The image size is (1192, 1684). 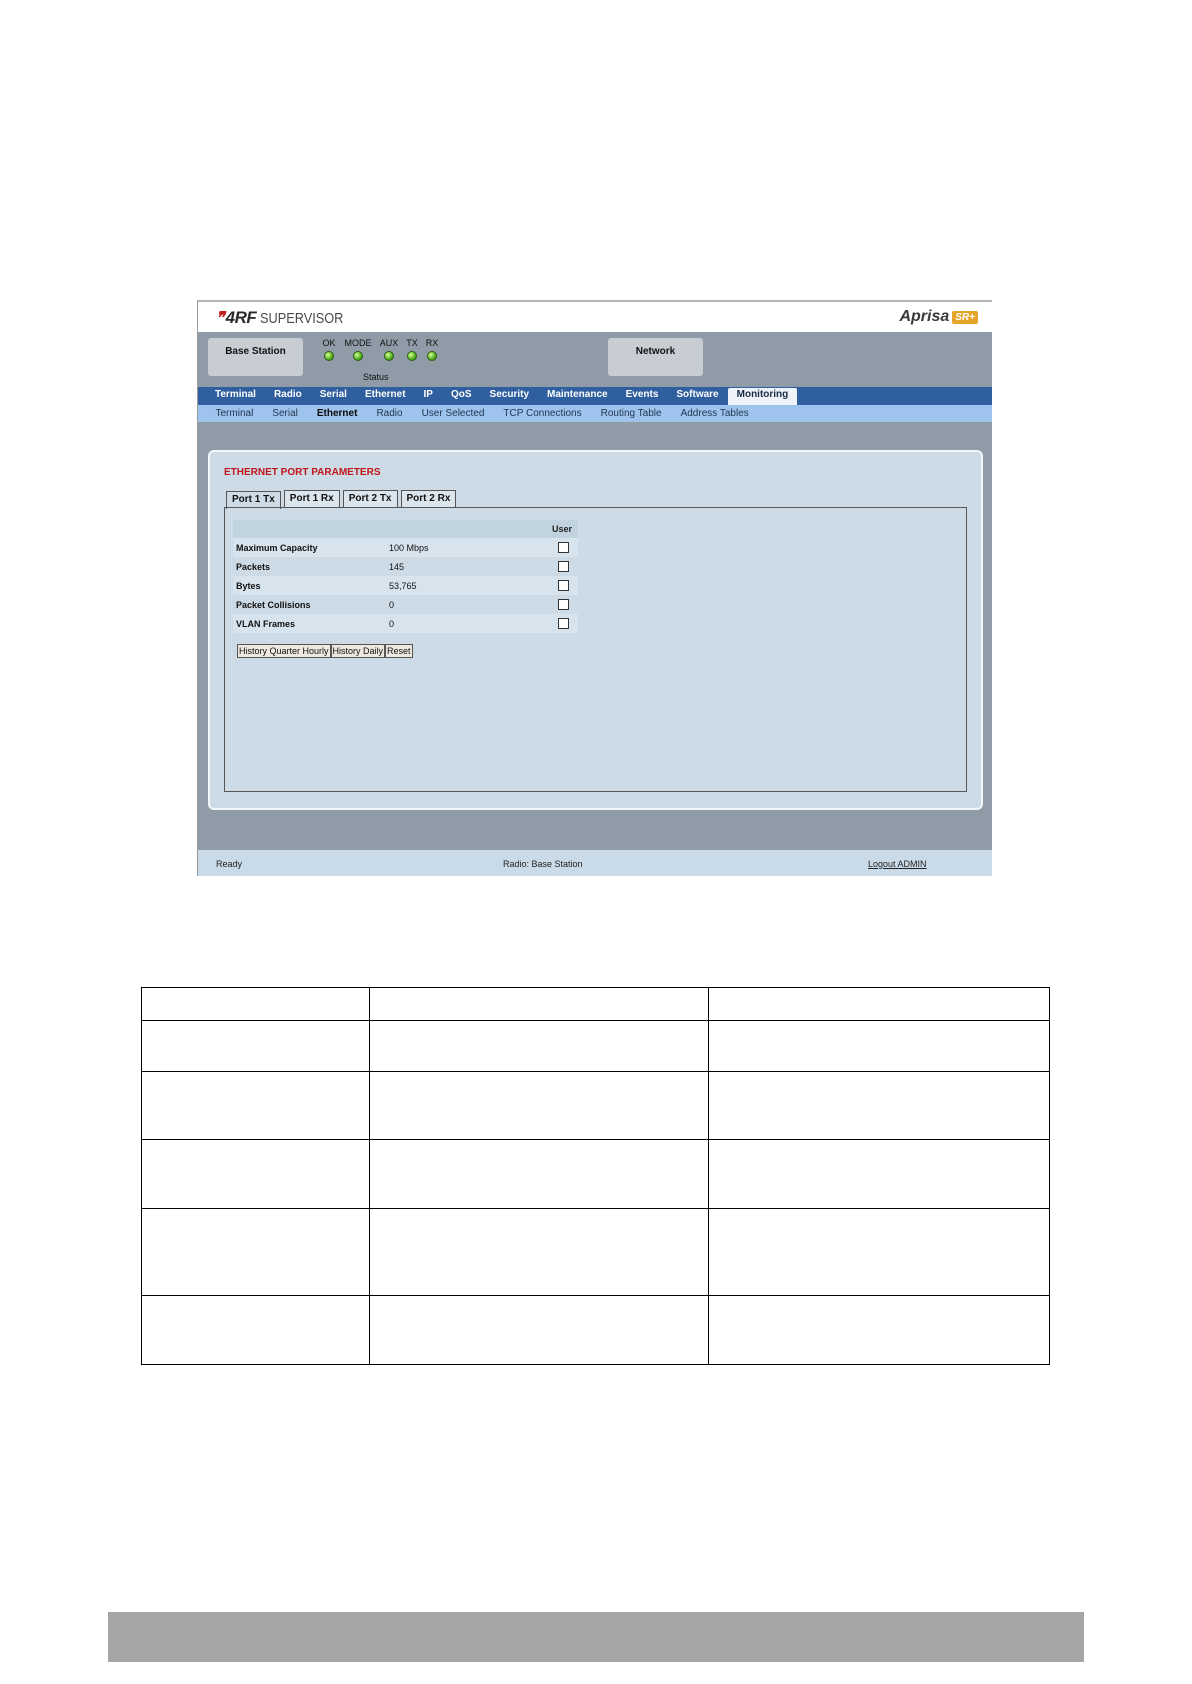 I want to click on row-value: 100 Mbps, so click(x=466, y=547).